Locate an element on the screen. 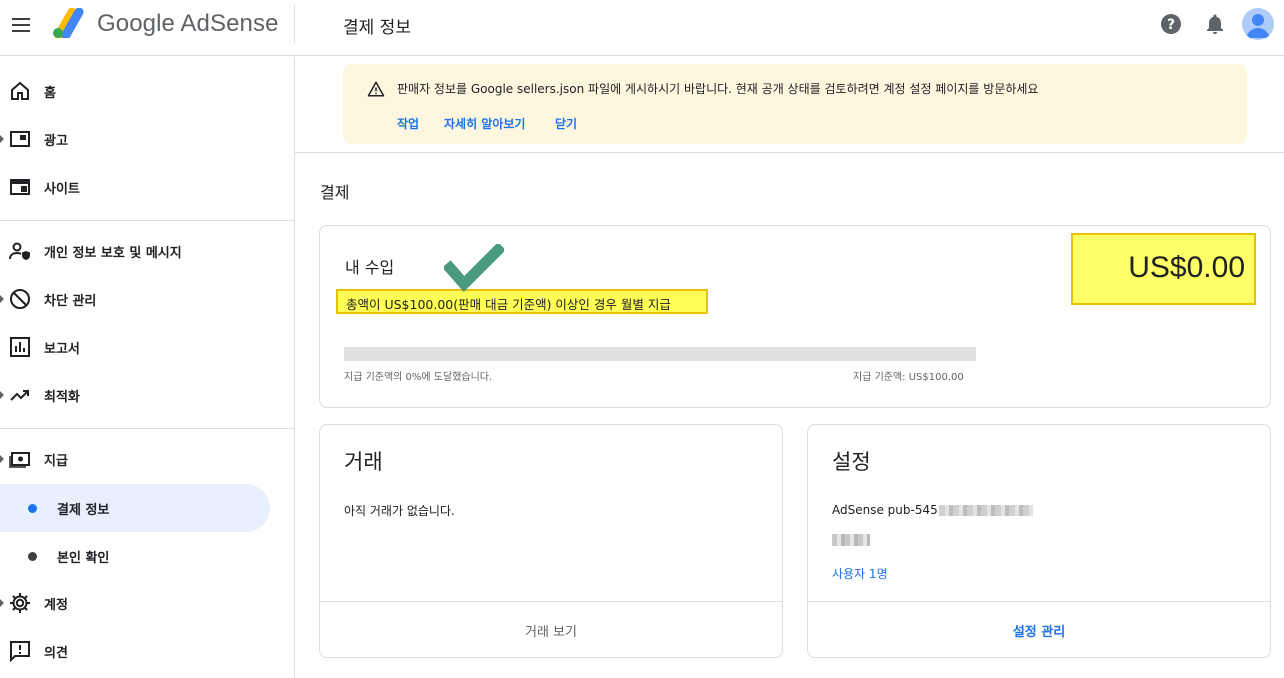  balance-amount: US$0.00 is located at coordinates (1186, 267).